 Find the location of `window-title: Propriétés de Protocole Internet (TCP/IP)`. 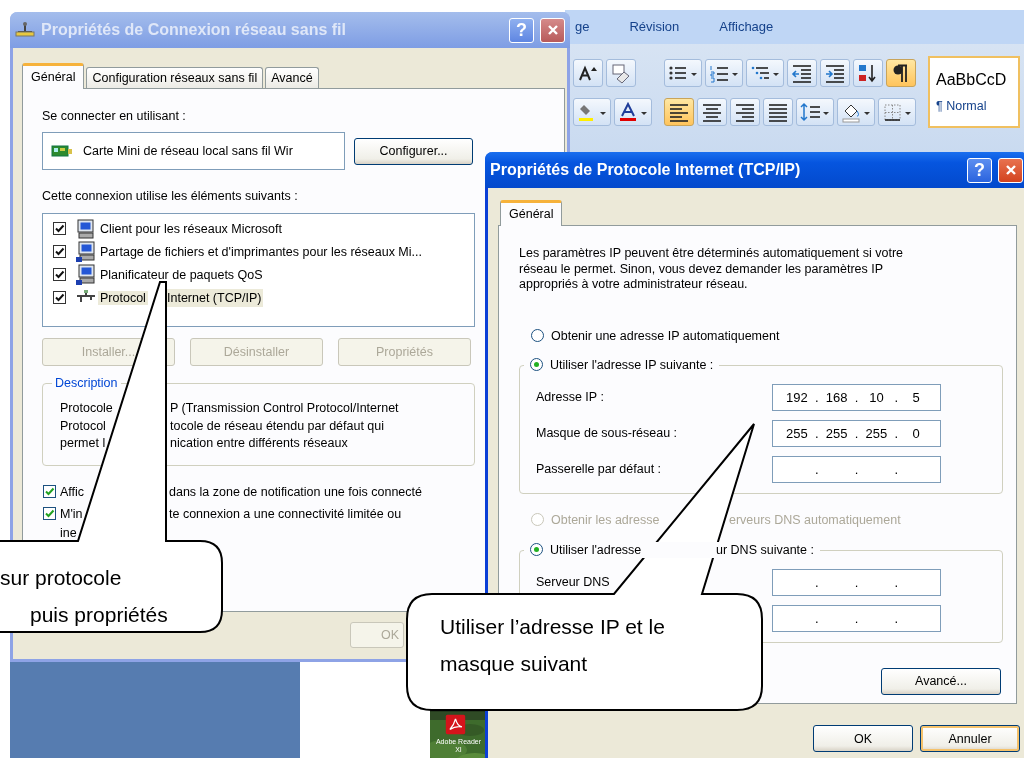

window-title: Propriétés de Protocole Internet (TCP/IP) is located at coordinates (646, 170).